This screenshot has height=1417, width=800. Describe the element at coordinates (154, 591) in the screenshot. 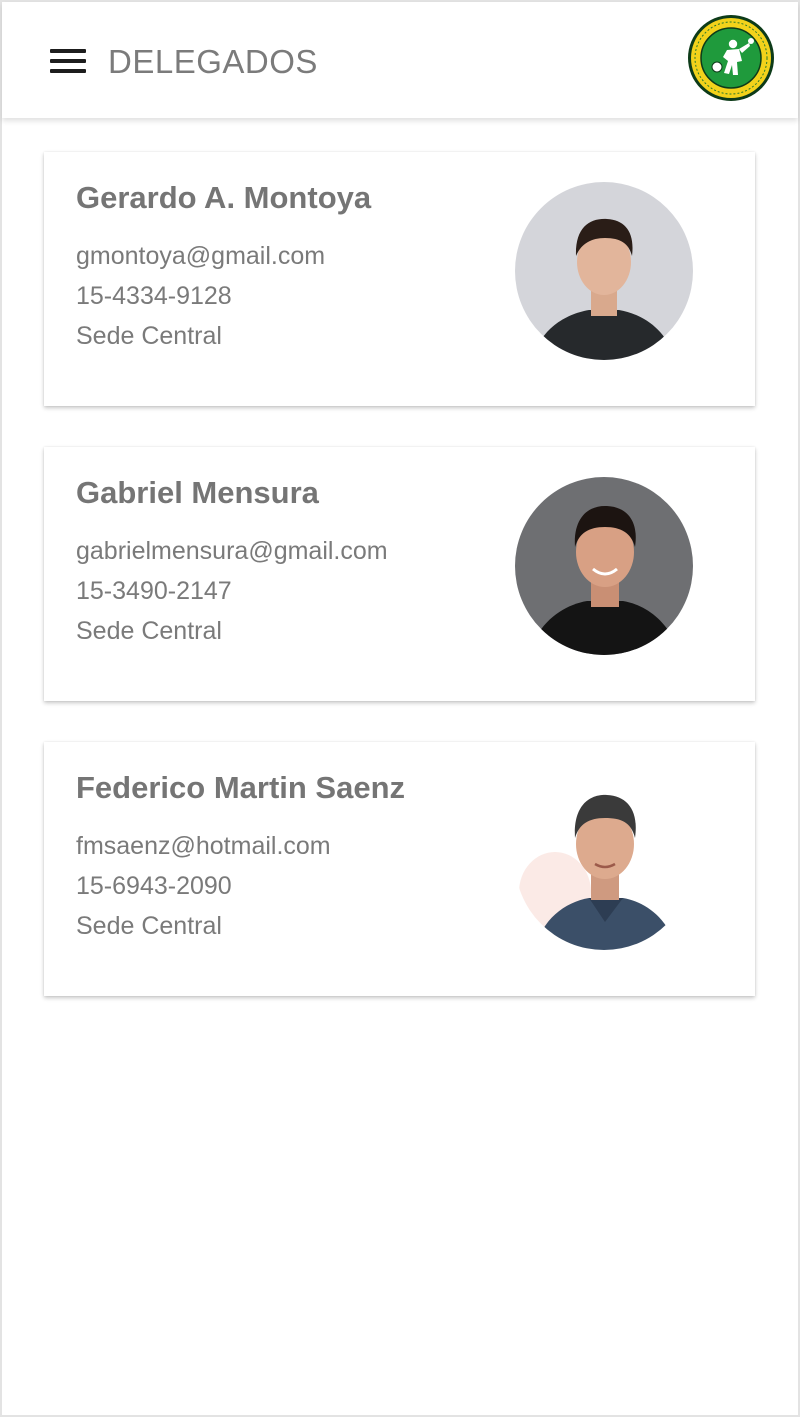

I see `delegate-phone: 15-3490-2147` at that location.